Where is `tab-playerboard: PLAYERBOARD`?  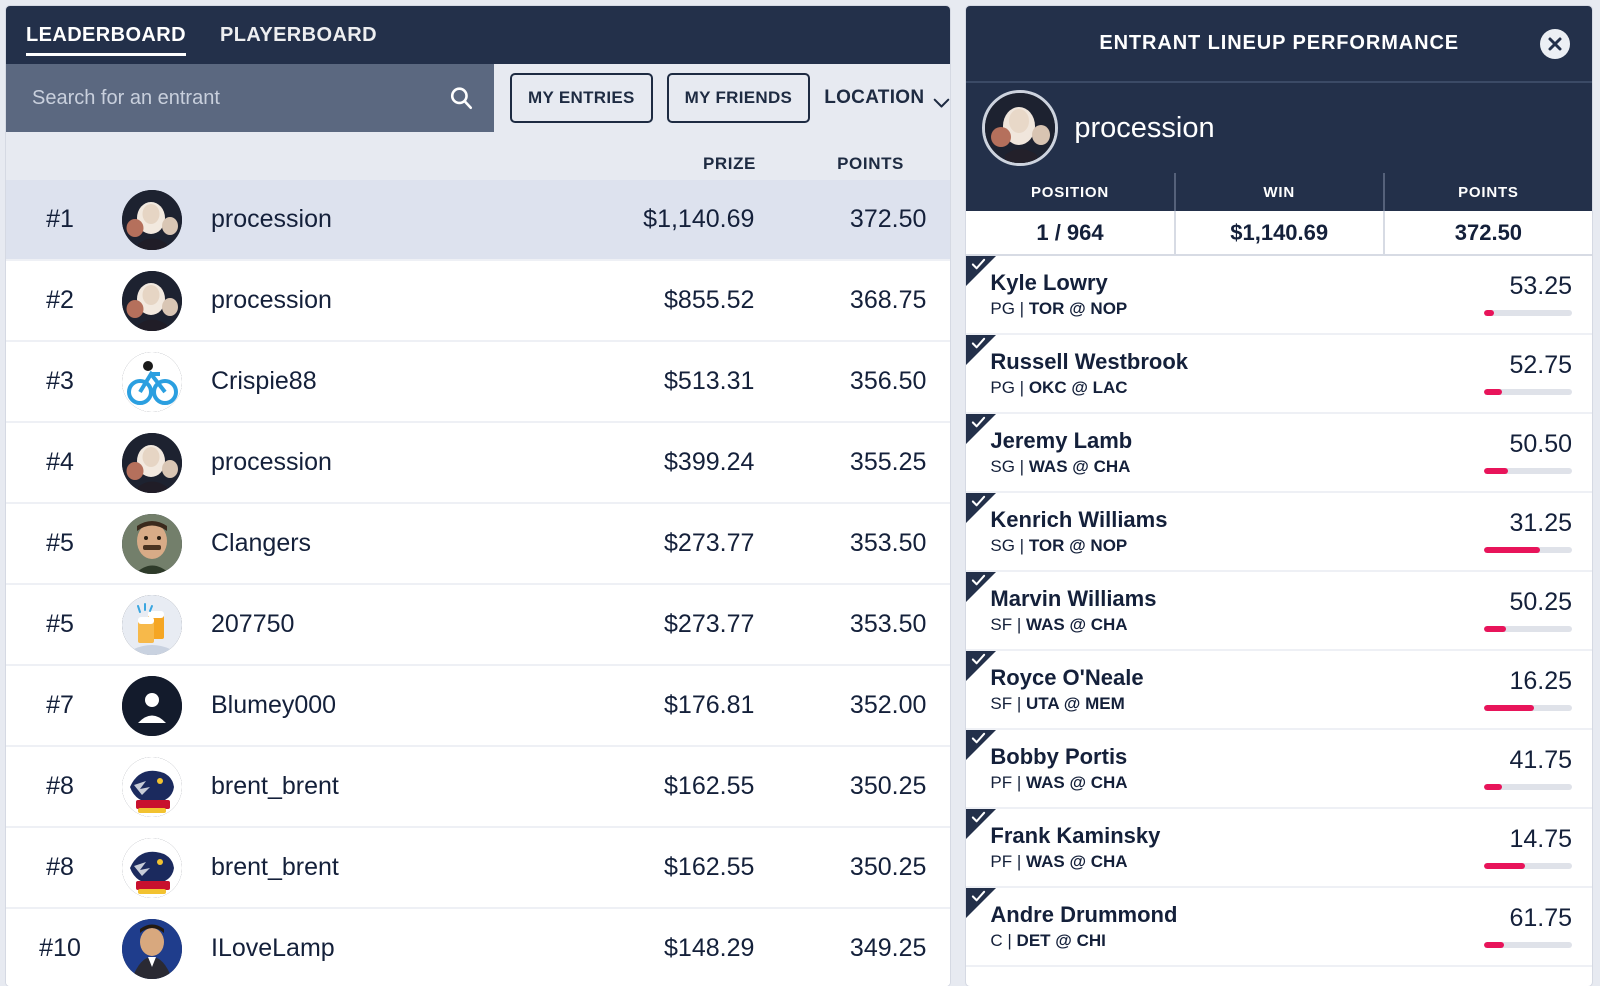 tab-playerboard: PLAYERBOARD is located at coordinates (298, 35).